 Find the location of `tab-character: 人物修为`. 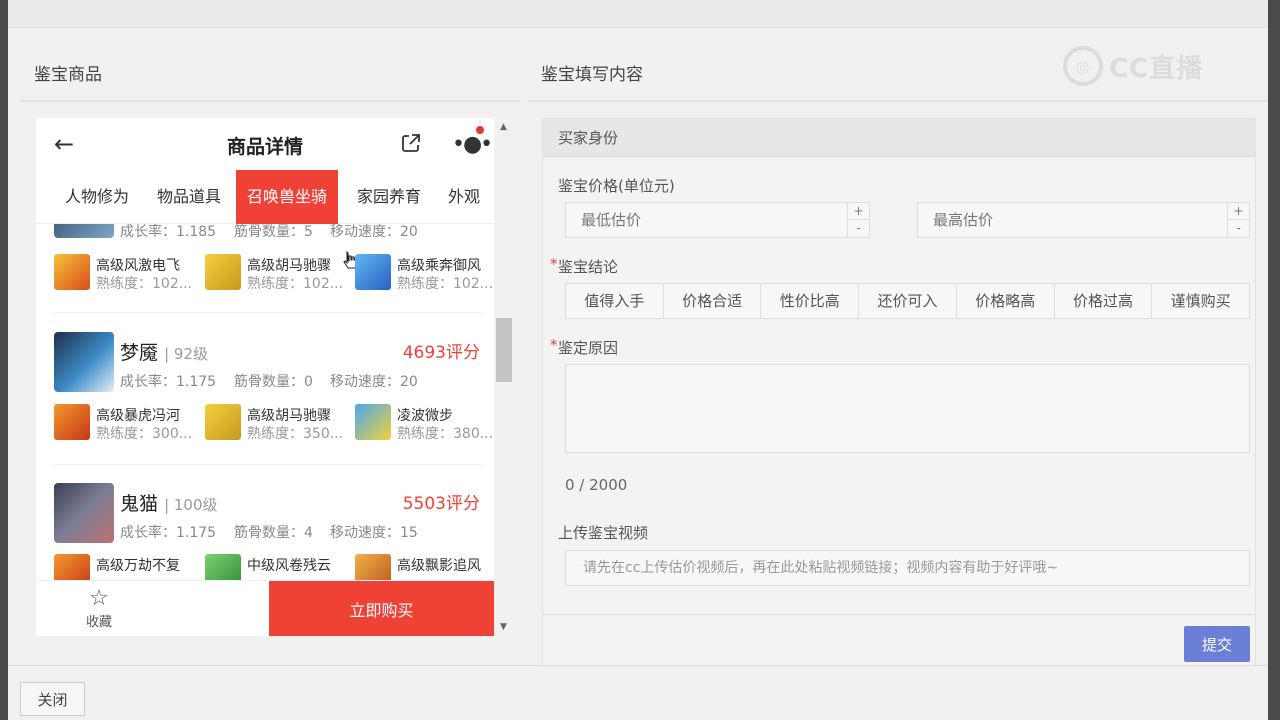

tab-character: 人物修为 is located at coordinates (97, 197).